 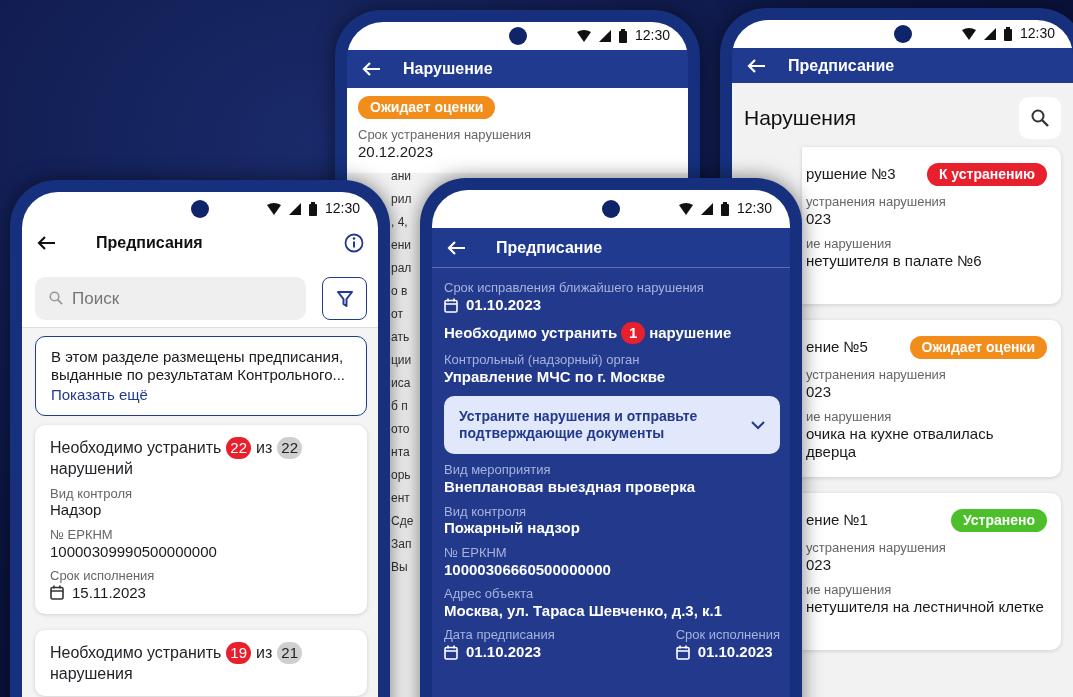 I want to click on text-fragment: б п, so click(x=399, y=407).